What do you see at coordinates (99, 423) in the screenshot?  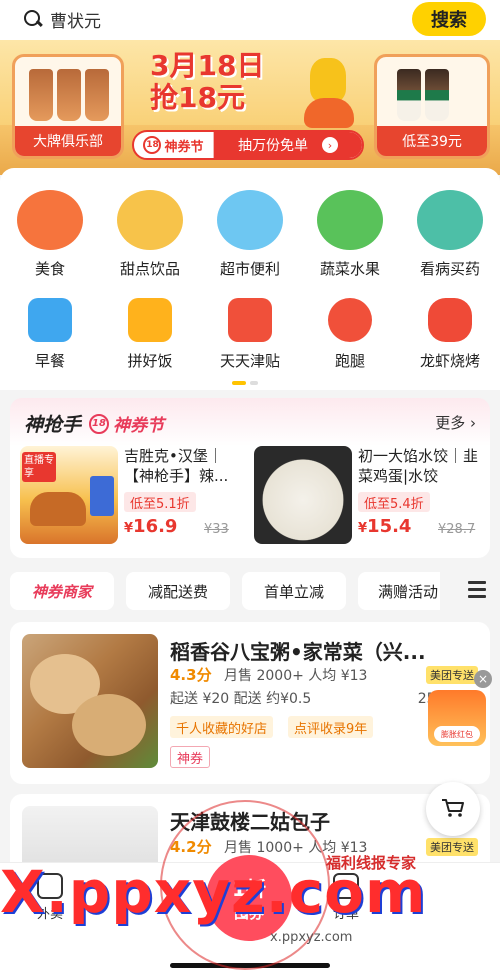 I see `fest-18-badge-icon: 18` at bounding box center [99, 423].